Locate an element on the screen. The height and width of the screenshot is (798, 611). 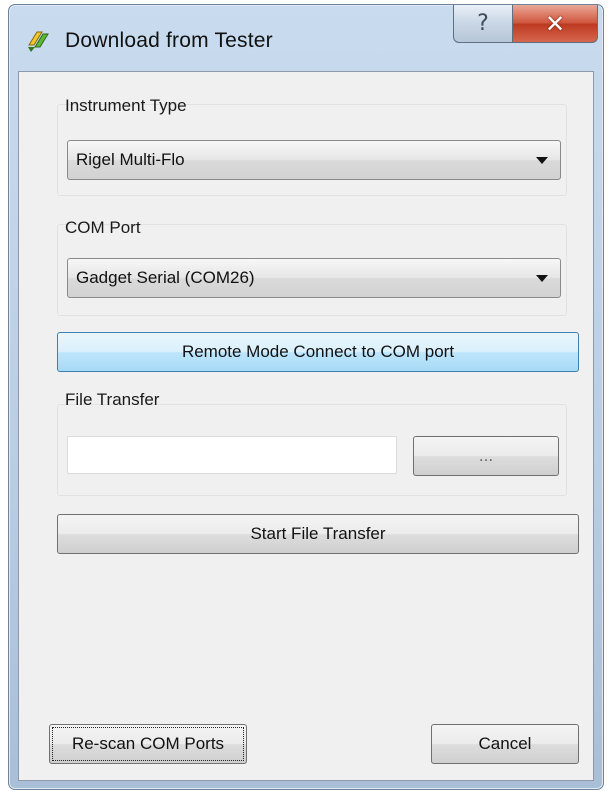
remote-connect-button: Remote Mode Connect to COM port is located at coordinates (318, 352).